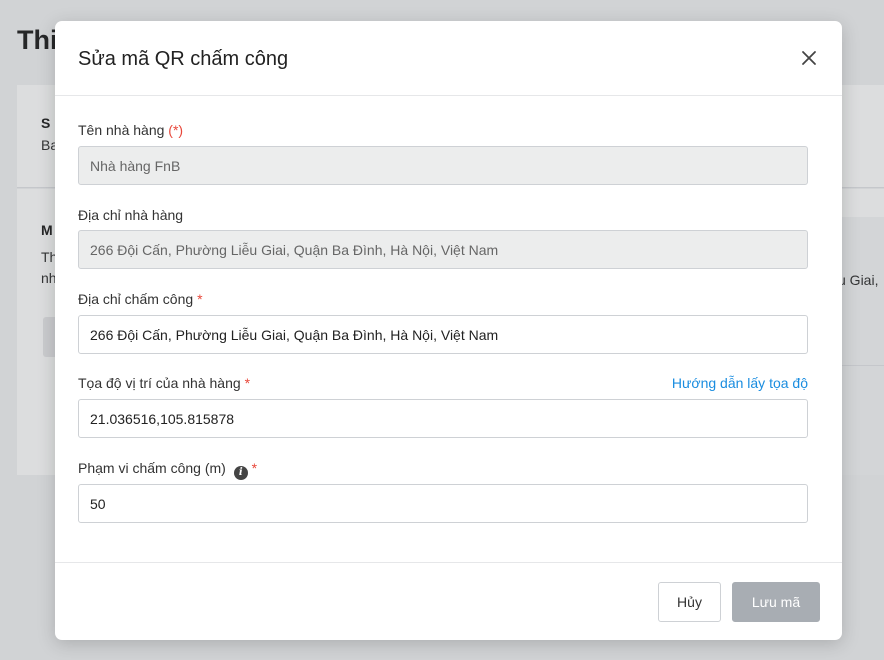 The image size is (884, 660). I want to click on save-button: Lưu mã, so click(776, 602).